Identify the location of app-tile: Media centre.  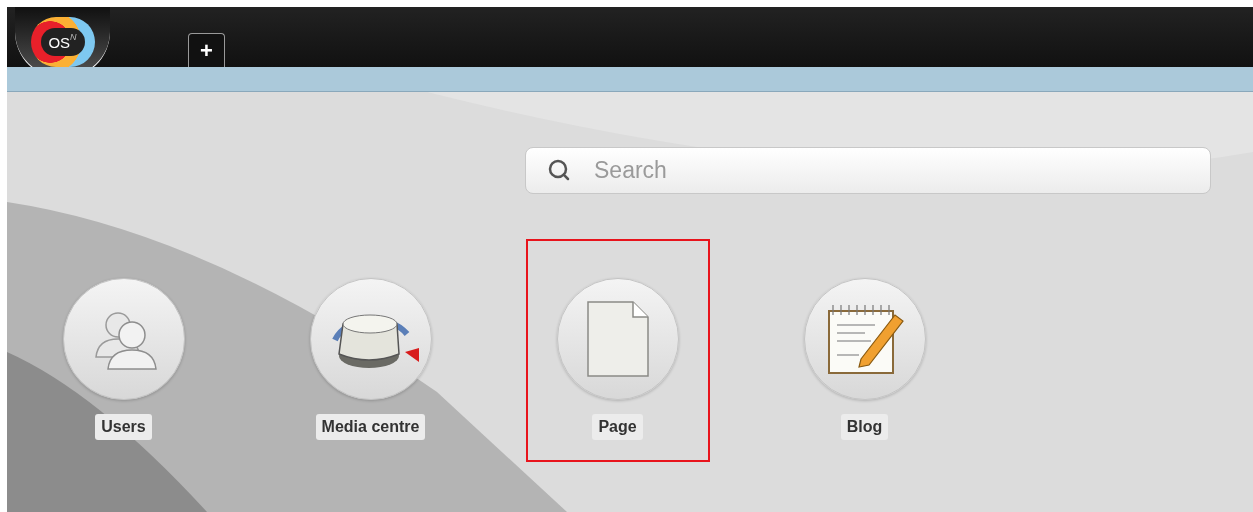
(370, 350).